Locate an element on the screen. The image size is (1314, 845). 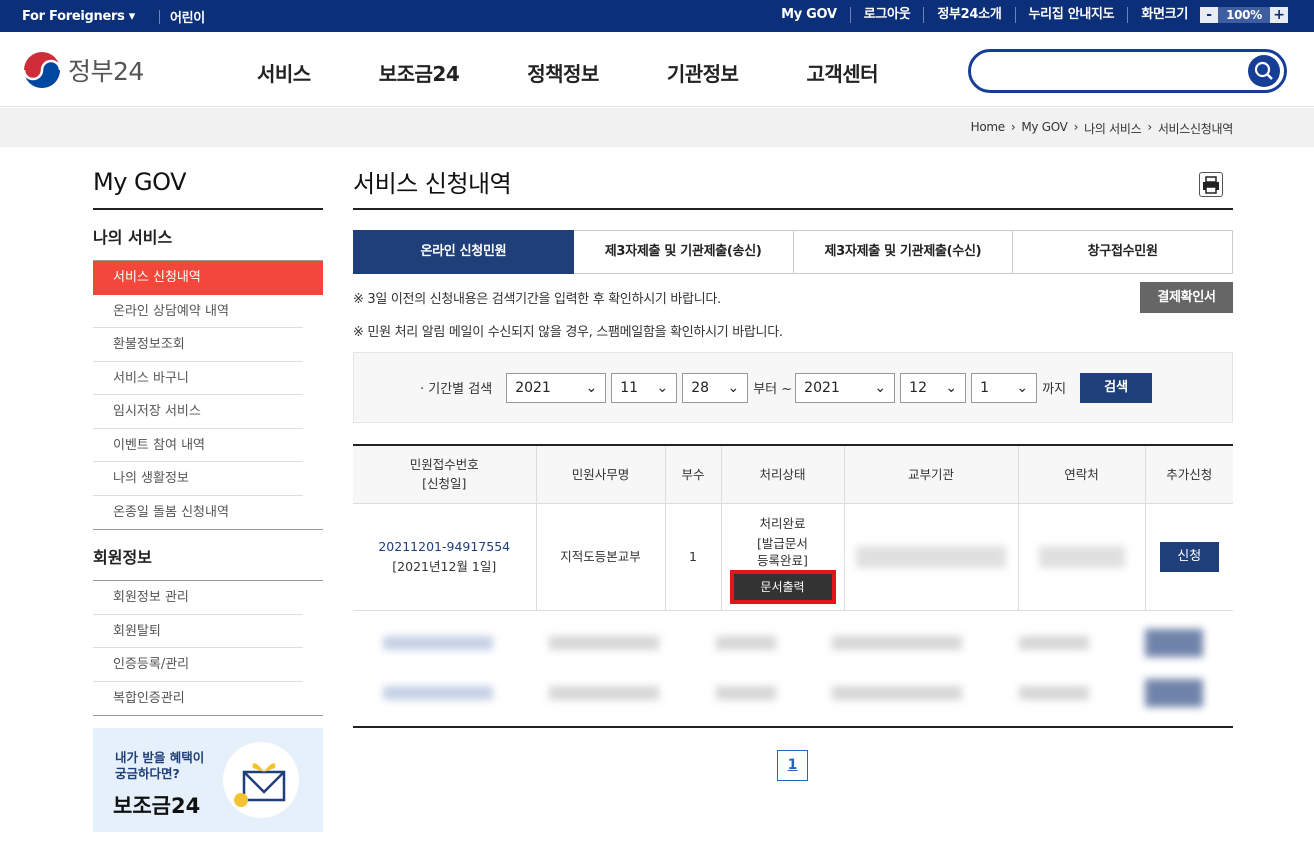
subsidy-banner: 내가 받을 혜택이 궁금하다면? 보조금24 is located at coordinates (208, 780).